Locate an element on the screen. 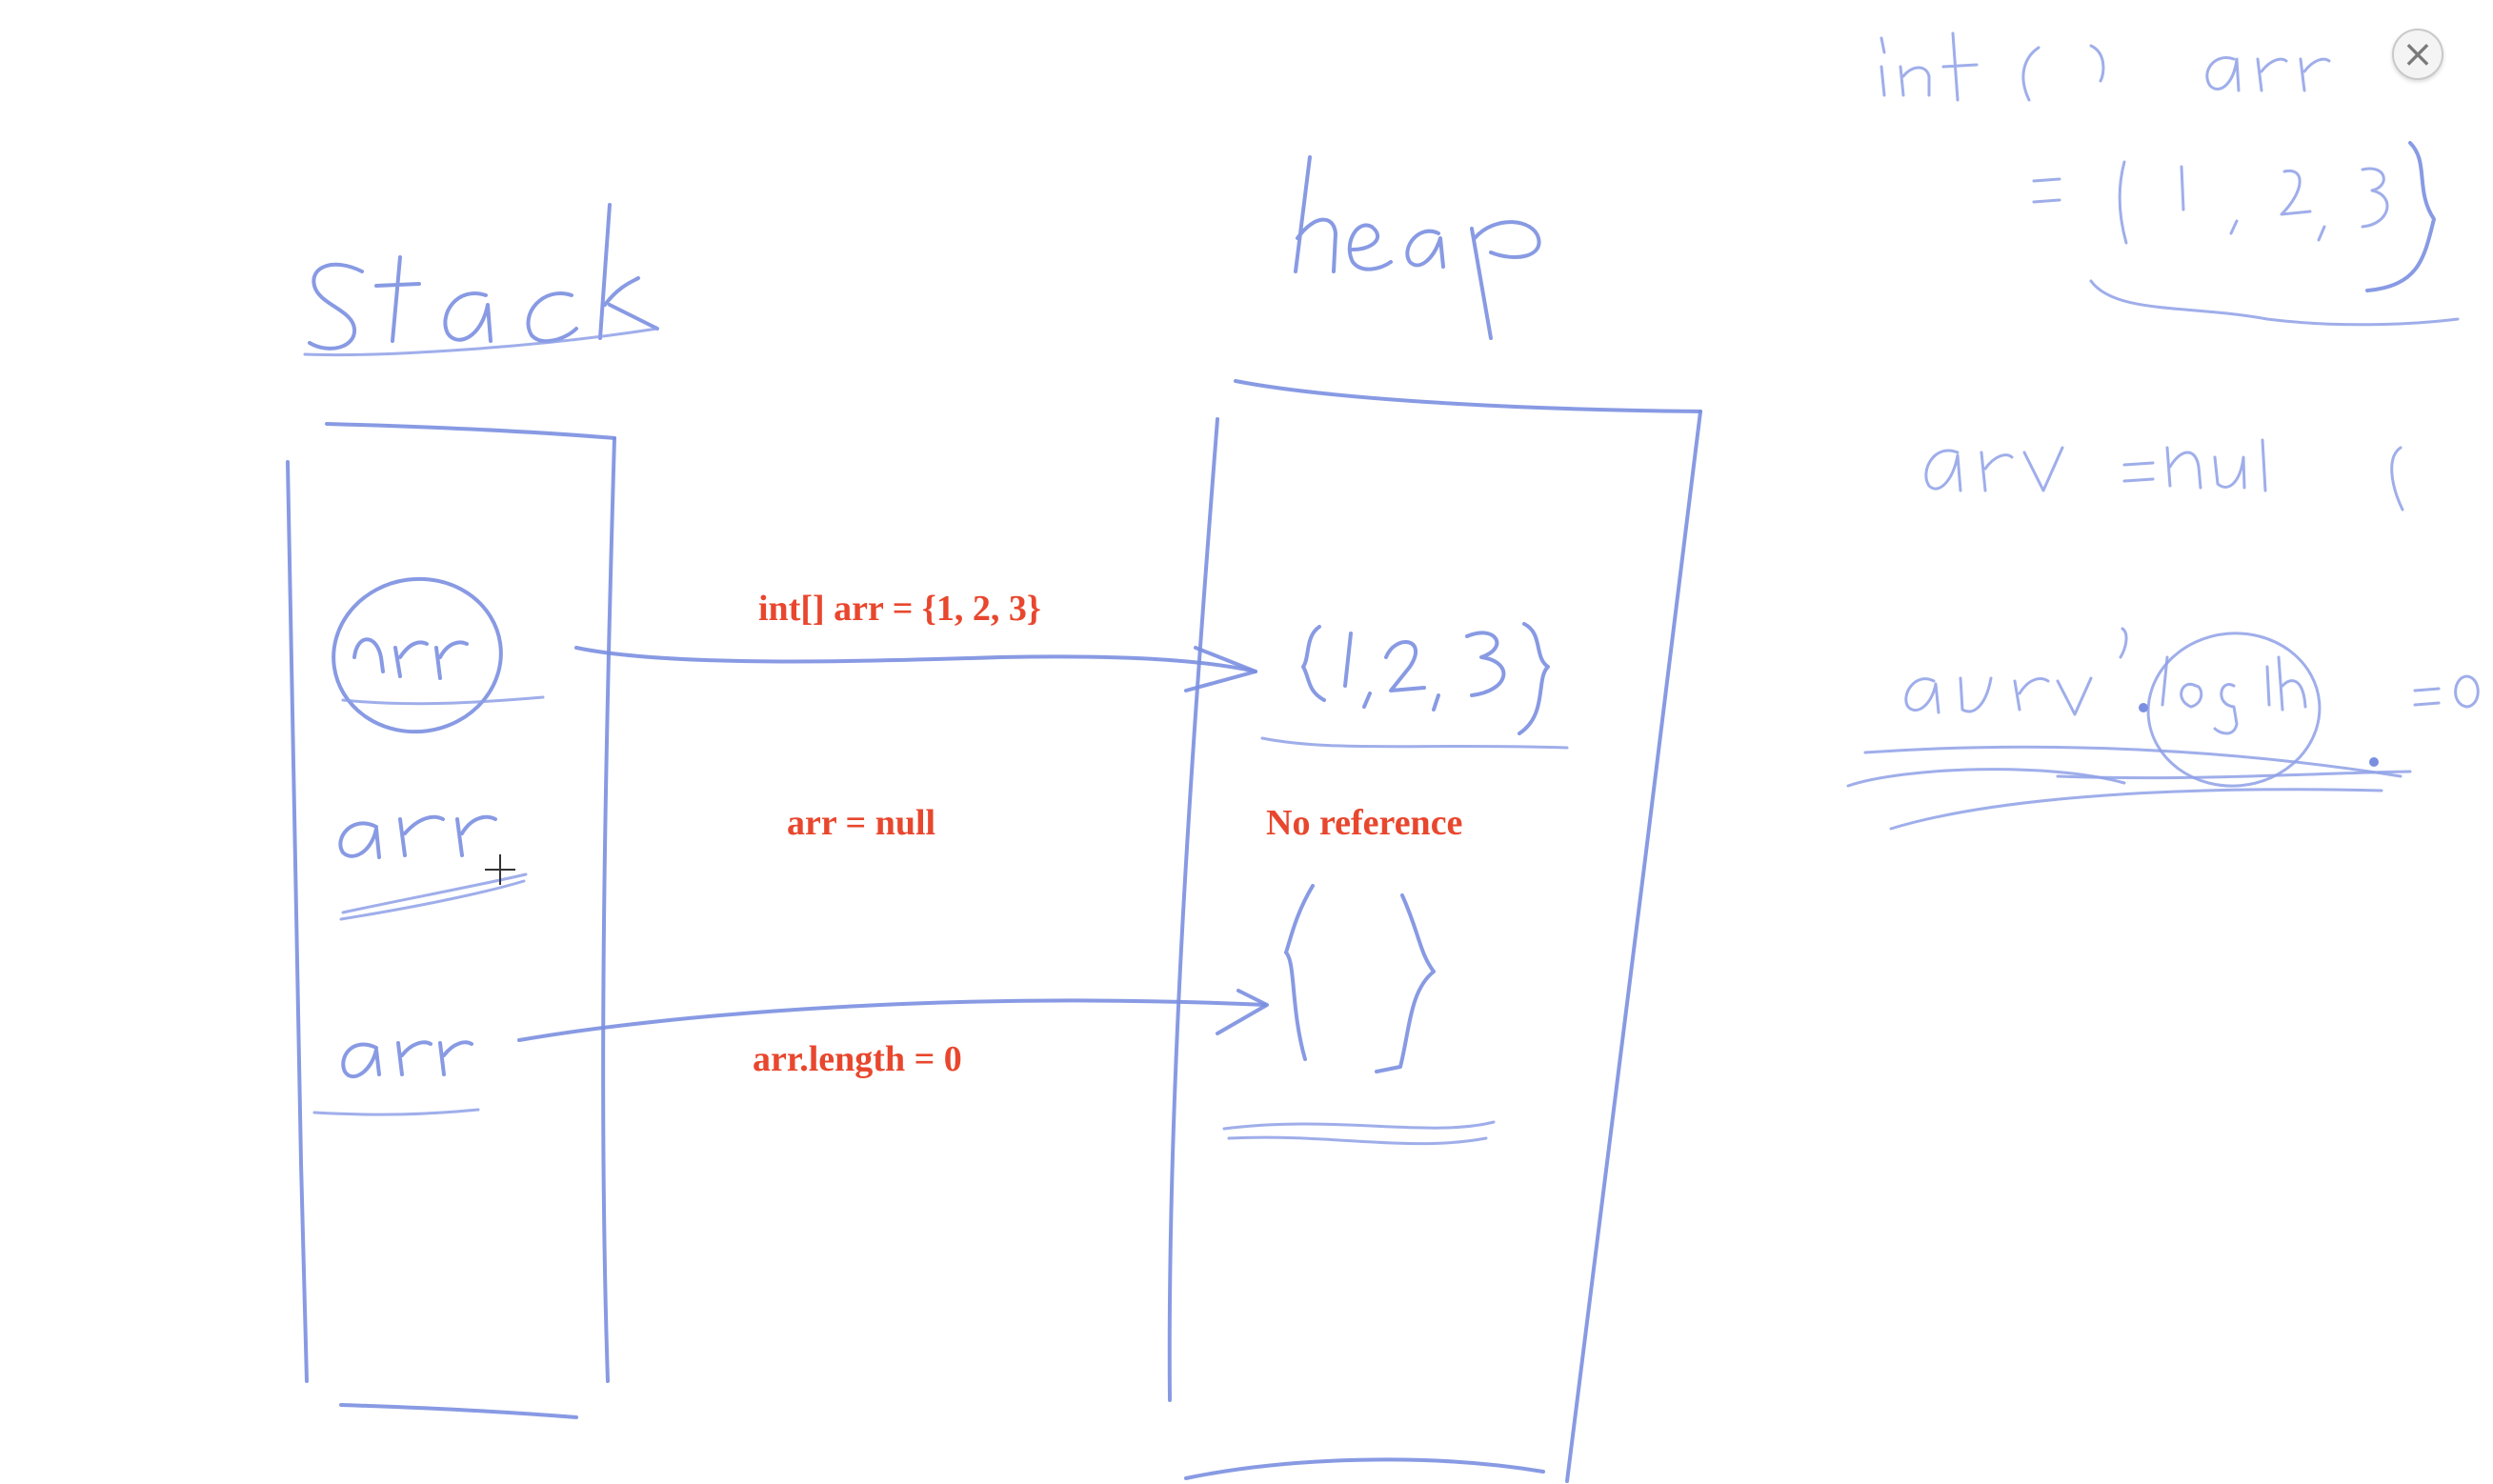 The height and width of the screenshot is (1484, 2493). close-icon: × is located at coordinates (2418, 54).